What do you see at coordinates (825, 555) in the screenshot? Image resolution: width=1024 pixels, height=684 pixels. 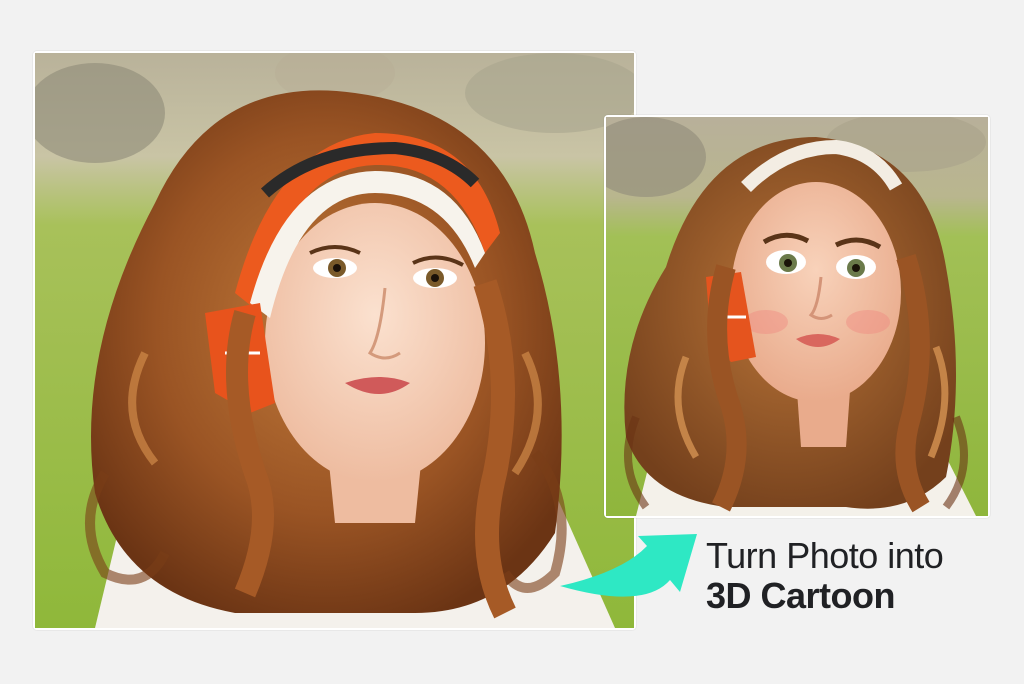 I see `caption-line-1: Turn Photo into` at bounding box center [825, 555].